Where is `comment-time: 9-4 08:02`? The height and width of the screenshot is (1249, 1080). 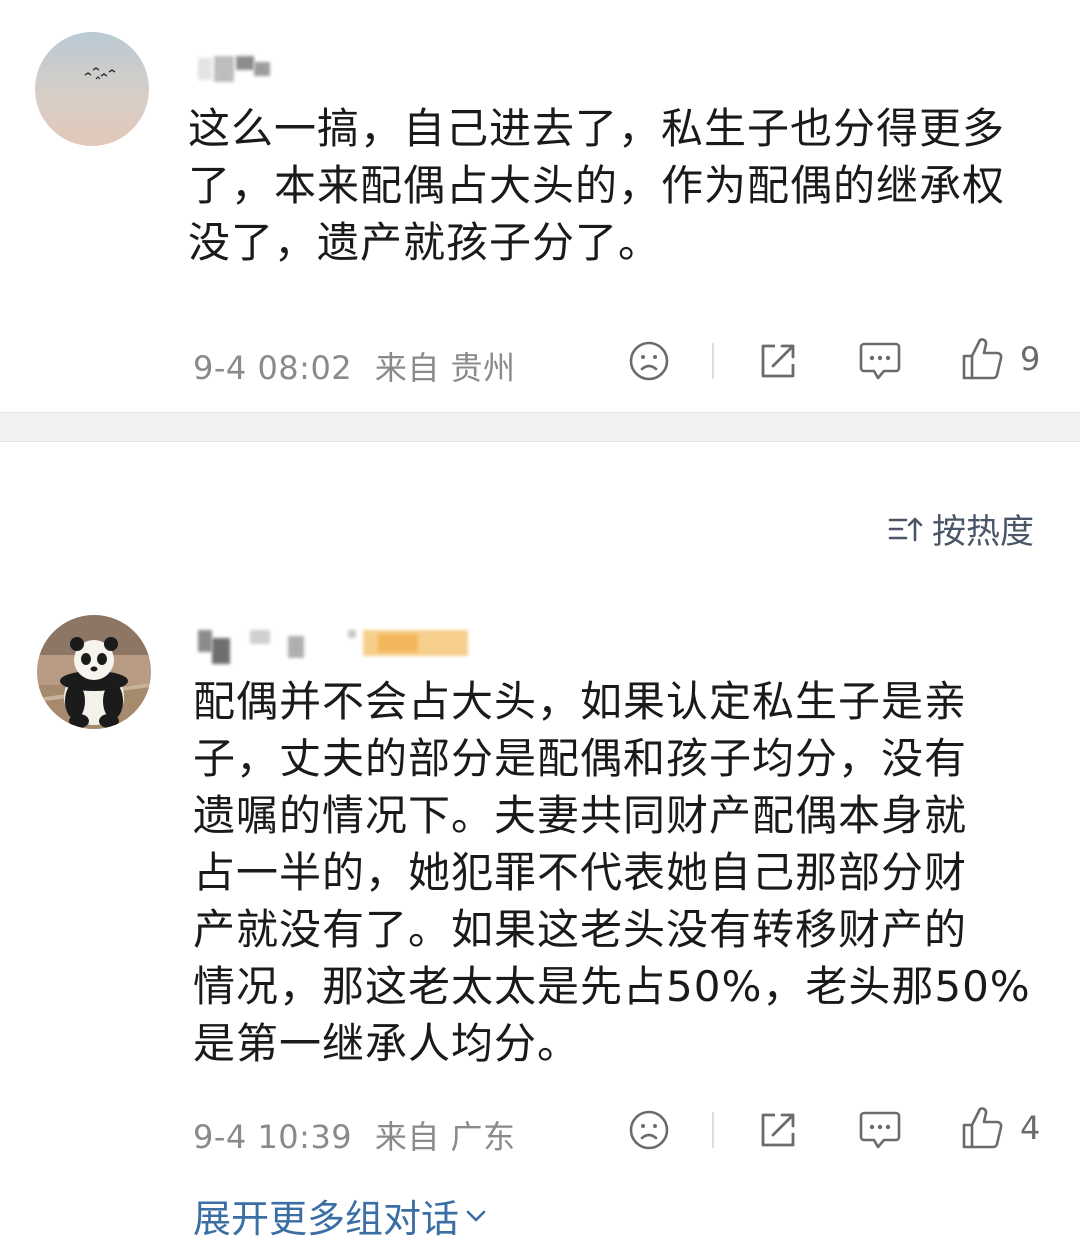 comment-time: 9-4 08:02 is located at coordinates (273, 368).